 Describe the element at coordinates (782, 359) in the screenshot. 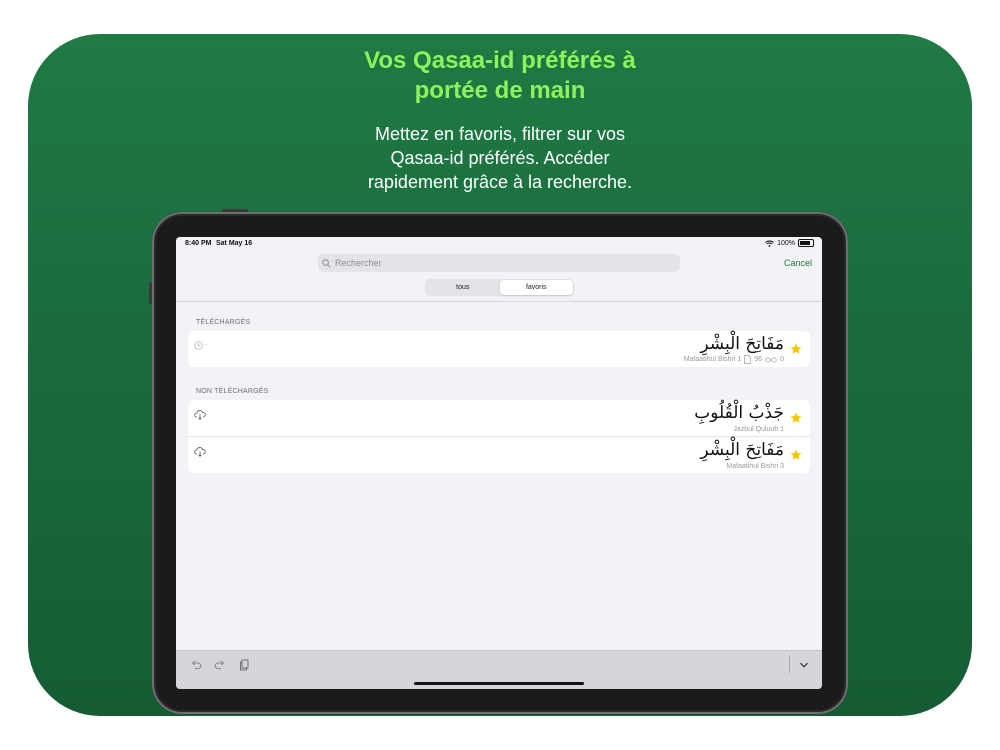

I see `item-views: 0` at that location.